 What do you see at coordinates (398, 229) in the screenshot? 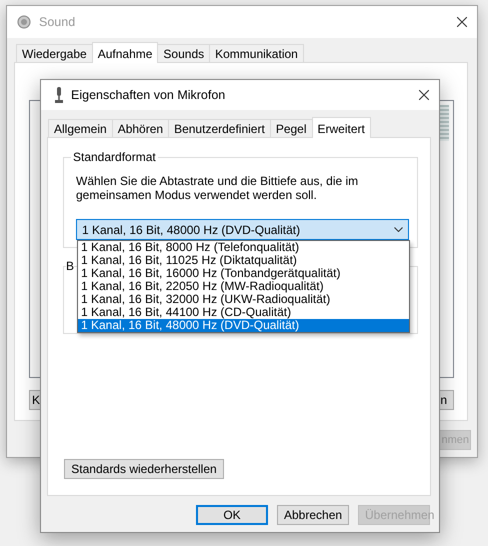
I see `chevron-down-icon` at bounding box center [398, 229].